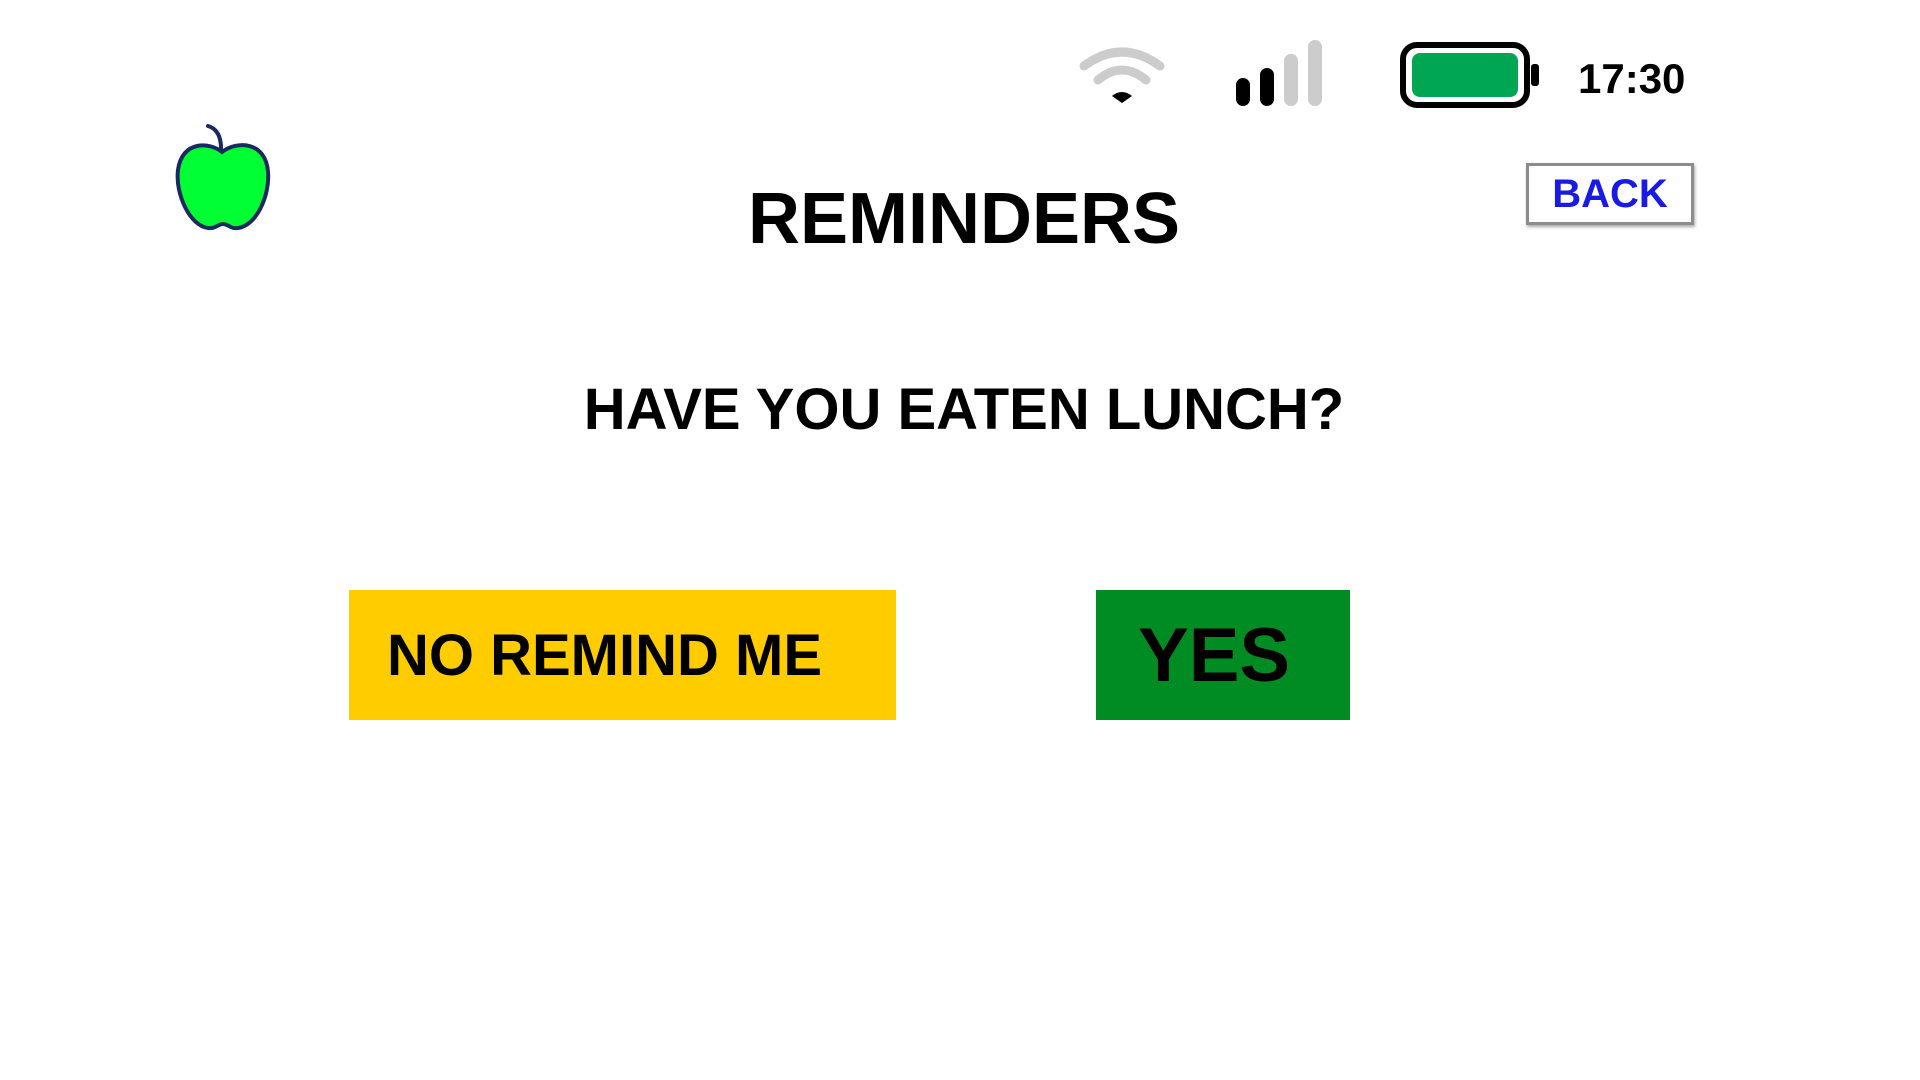  Describe the element at coordinates (1280, 73) in the screenshot. I see `cellular-signal-icon` at that location.